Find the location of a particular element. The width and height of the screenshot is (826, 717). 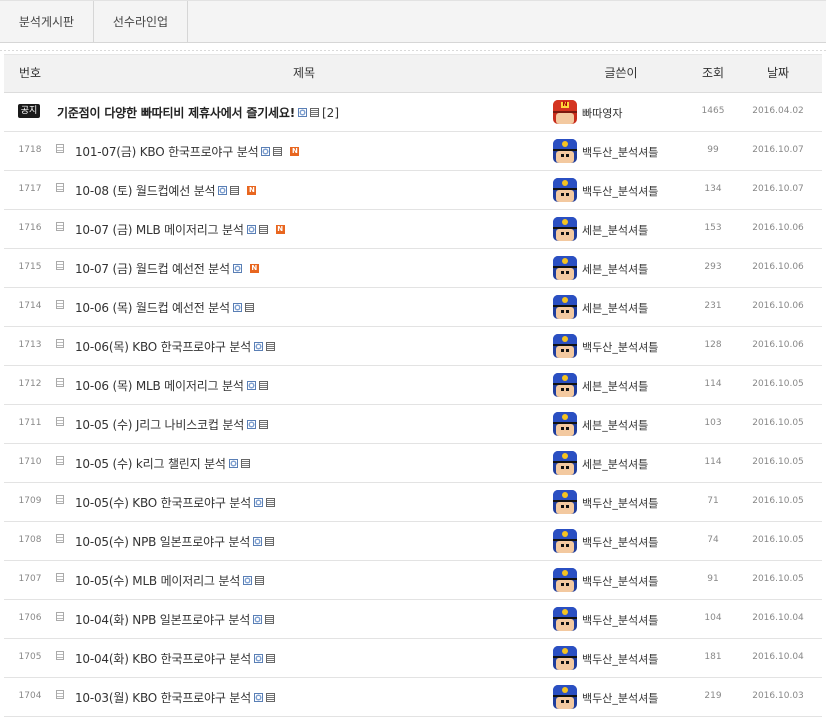

comment-count: [2] is located at coordinates (330, 113).